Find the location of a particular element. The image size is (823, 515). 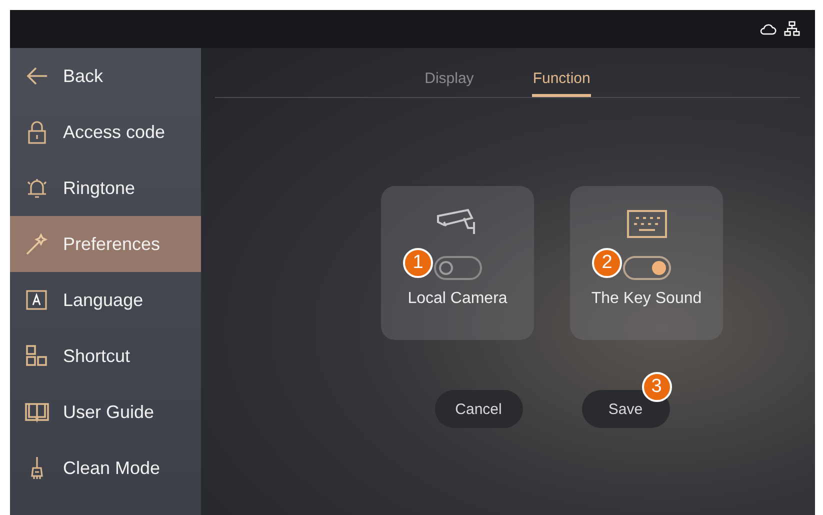

sidebar-item: Clean Mode is located at coordinates (105, 468).